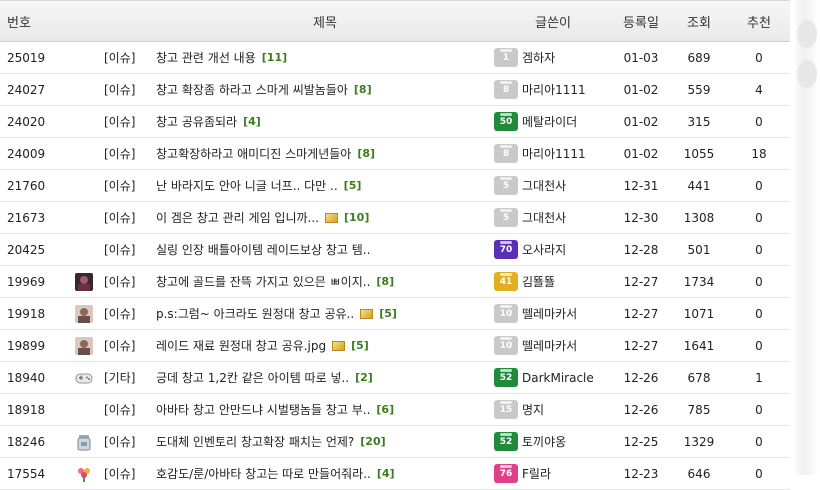  I want to click on post-title-link: 난 바라지도 안아 니글 너프.. 다만 .., so click(247, 185).